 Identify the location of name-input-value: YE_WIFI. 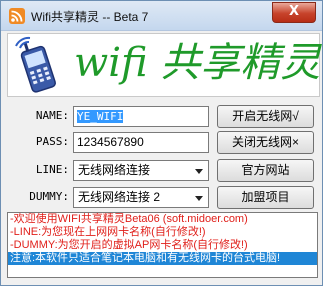
(100, 116).